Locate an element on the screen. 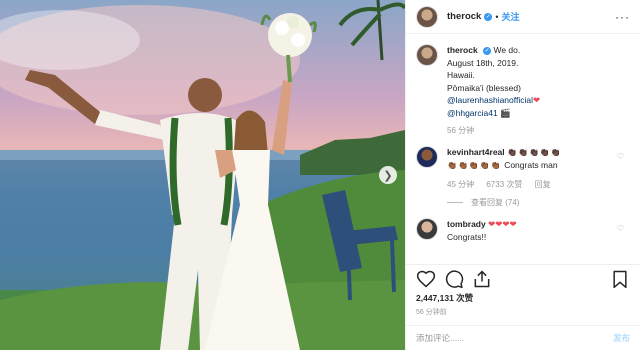  username-link: therock is located at coordinates (464, 16).